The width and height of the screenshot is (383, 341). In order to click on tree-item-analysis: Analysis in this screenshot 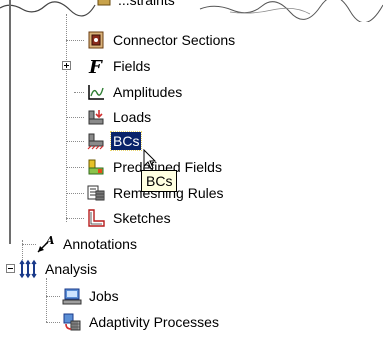, I will do `click(58, 269)`.